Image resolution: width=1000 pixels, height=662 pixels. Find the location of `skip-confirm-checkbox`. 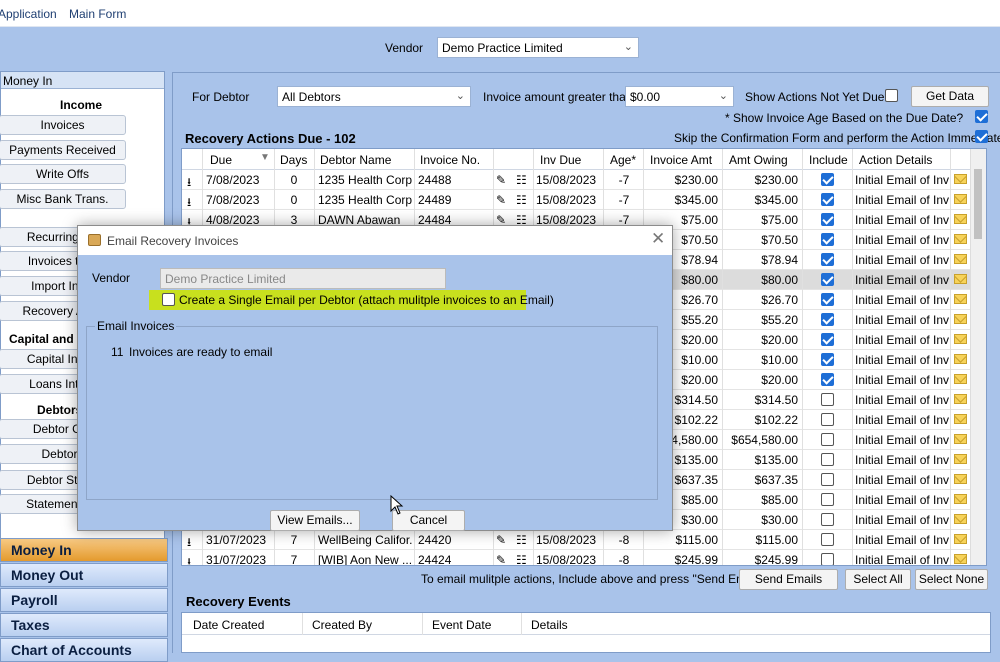

skip-confirm-checkbox is located at coordinates (981, 136).